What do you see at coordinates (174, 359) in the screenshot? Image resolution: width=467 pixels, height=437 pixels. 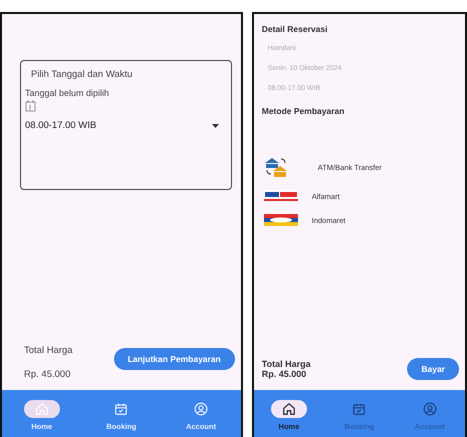 I see `continue-payment-button: Lanjutkan Pembayaran` at bounding box center [174, 359].